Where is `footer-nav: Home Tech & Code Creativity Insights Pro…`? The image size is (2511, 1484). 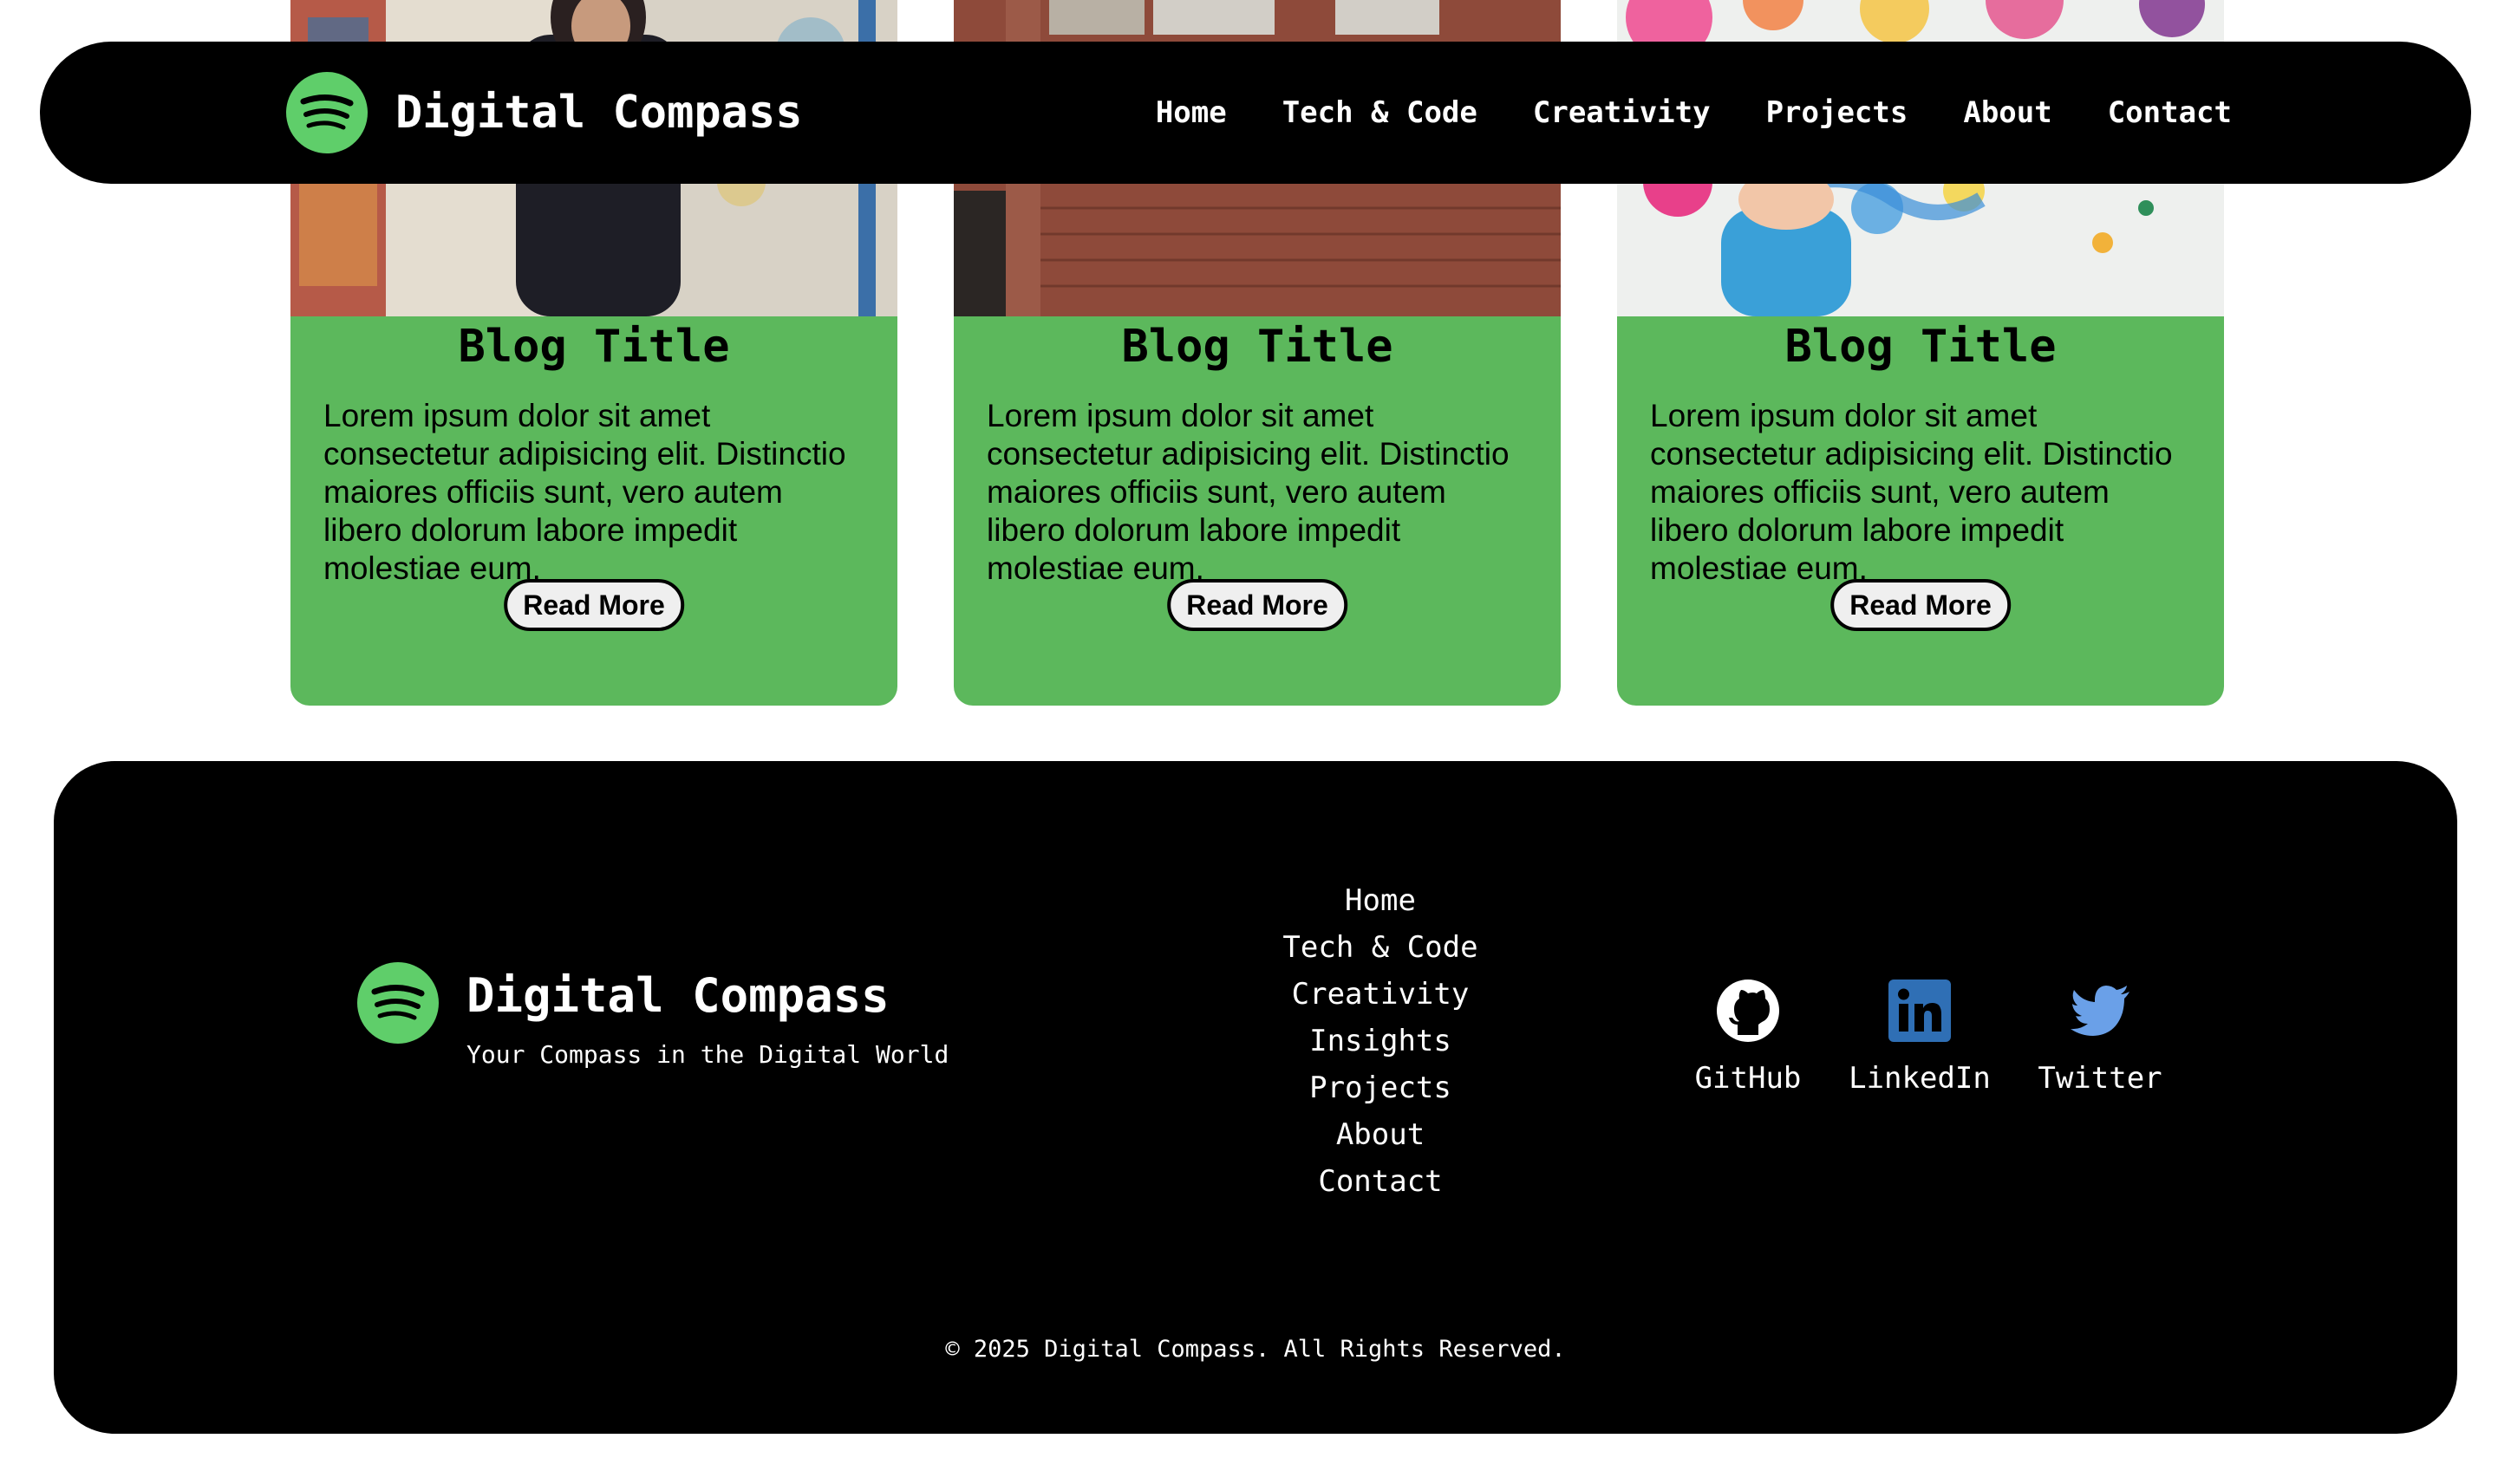 footer-nav: Home Tech & Code Creativity Insights Pro… is located at coordinates (1380, 1041).